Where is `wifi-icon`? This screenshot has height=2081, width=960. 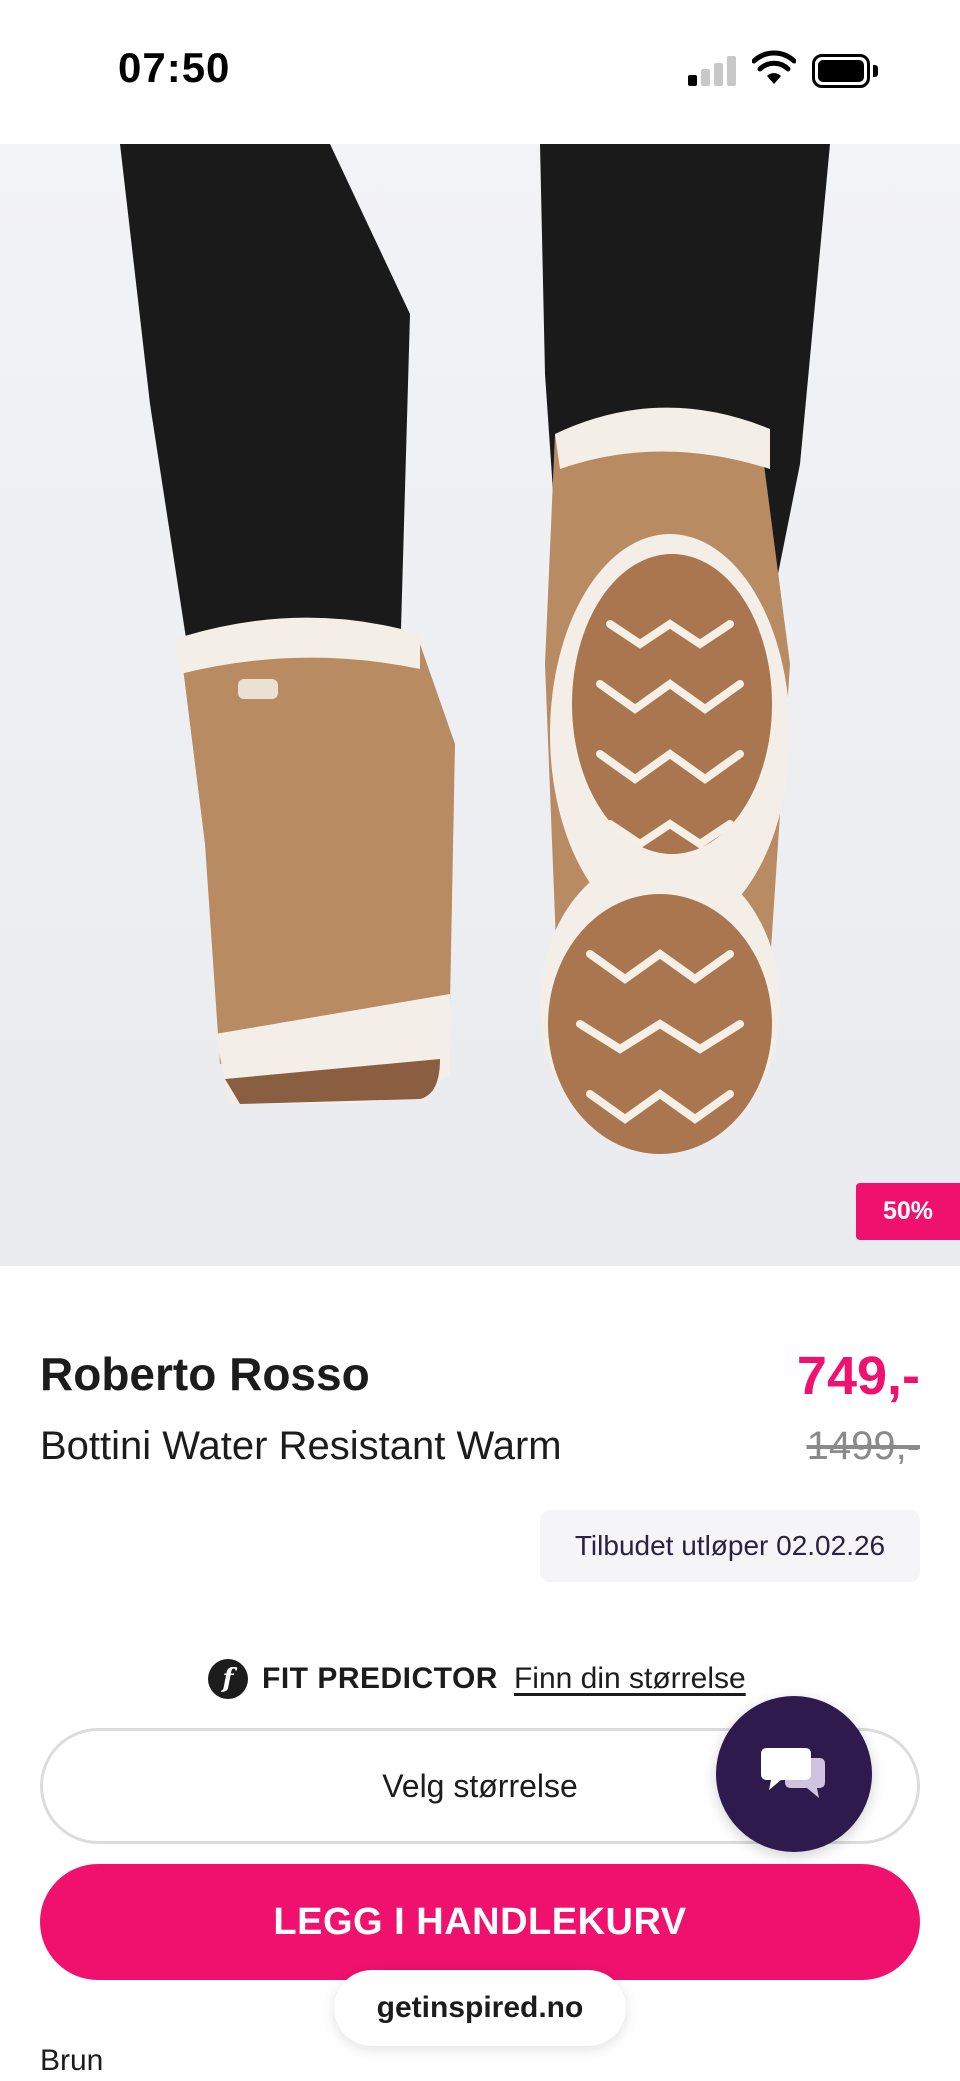
wifi-icon is located at coordinates (774, 67).